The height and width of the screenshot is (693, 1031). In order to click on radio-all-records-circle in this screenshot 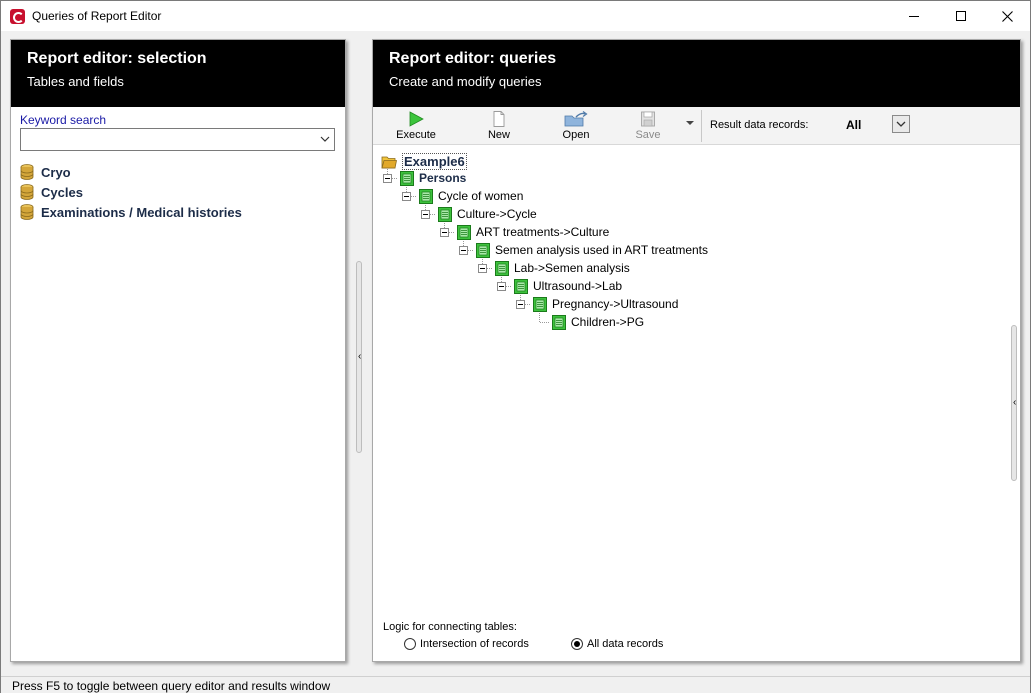, I will do `click(577, 644)`.